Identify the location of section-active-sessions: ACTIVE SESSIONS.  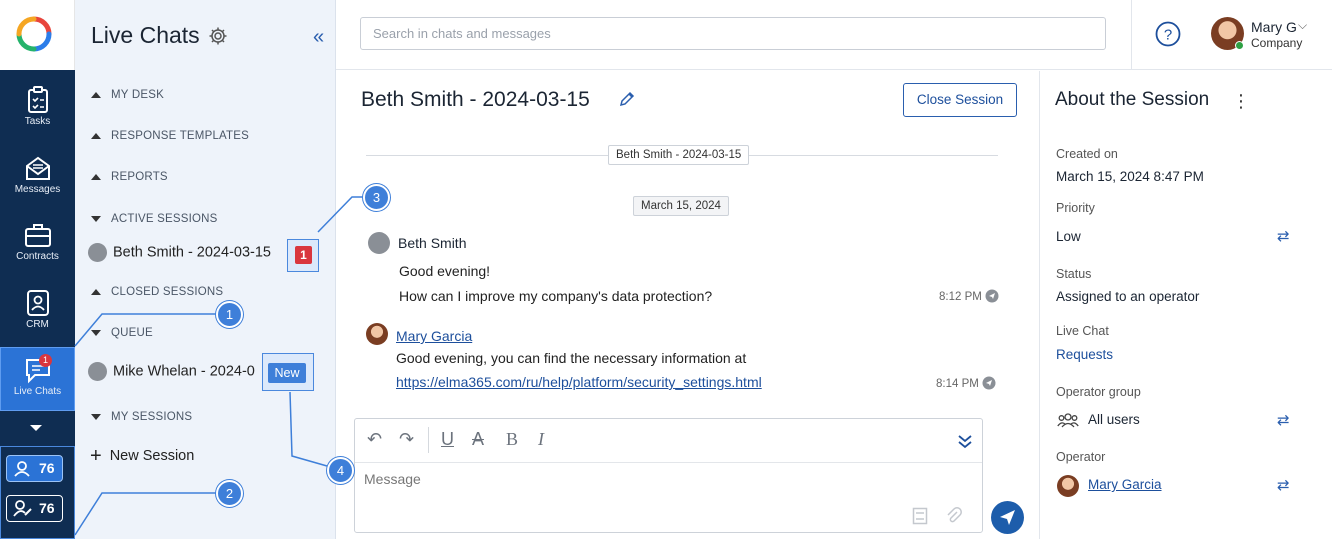
(154, 219).